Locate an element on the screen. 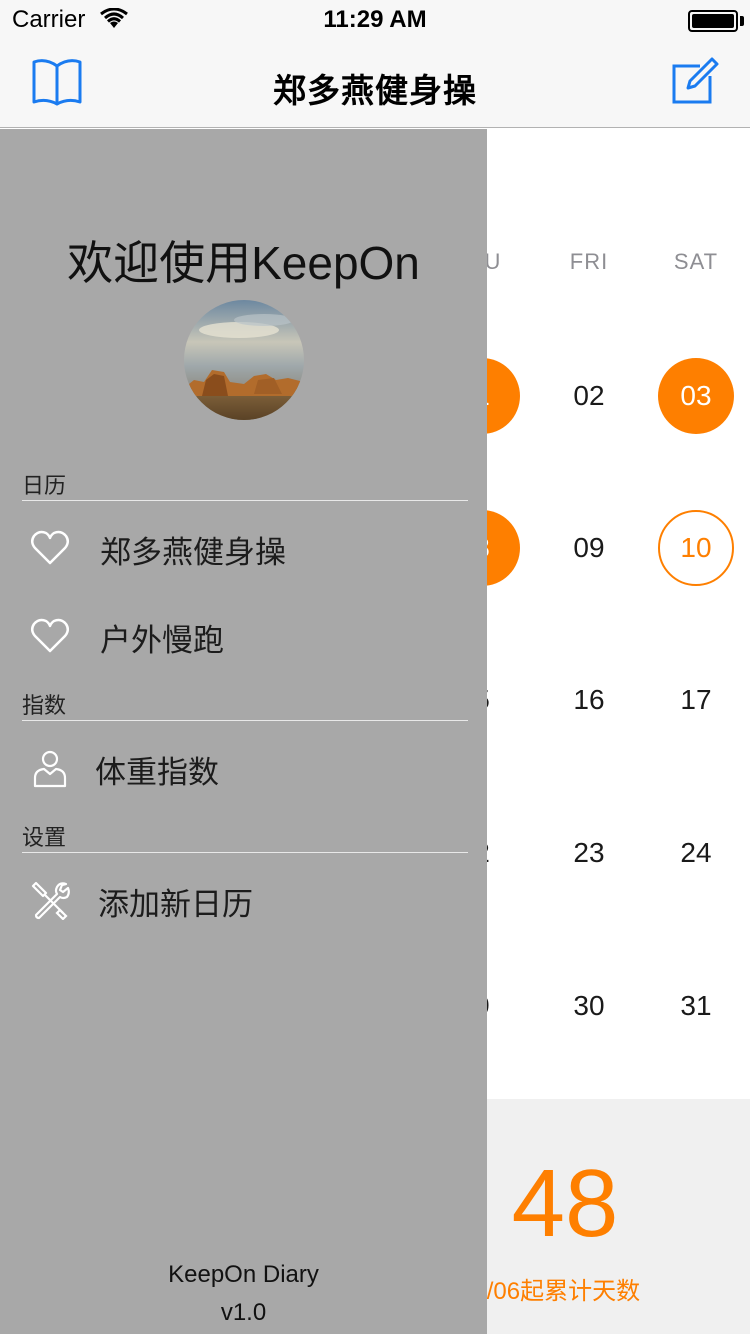 Image resolution: width=750 pixels, height=1334 pixels. section-index-divider is located at coordinates (245, 720).